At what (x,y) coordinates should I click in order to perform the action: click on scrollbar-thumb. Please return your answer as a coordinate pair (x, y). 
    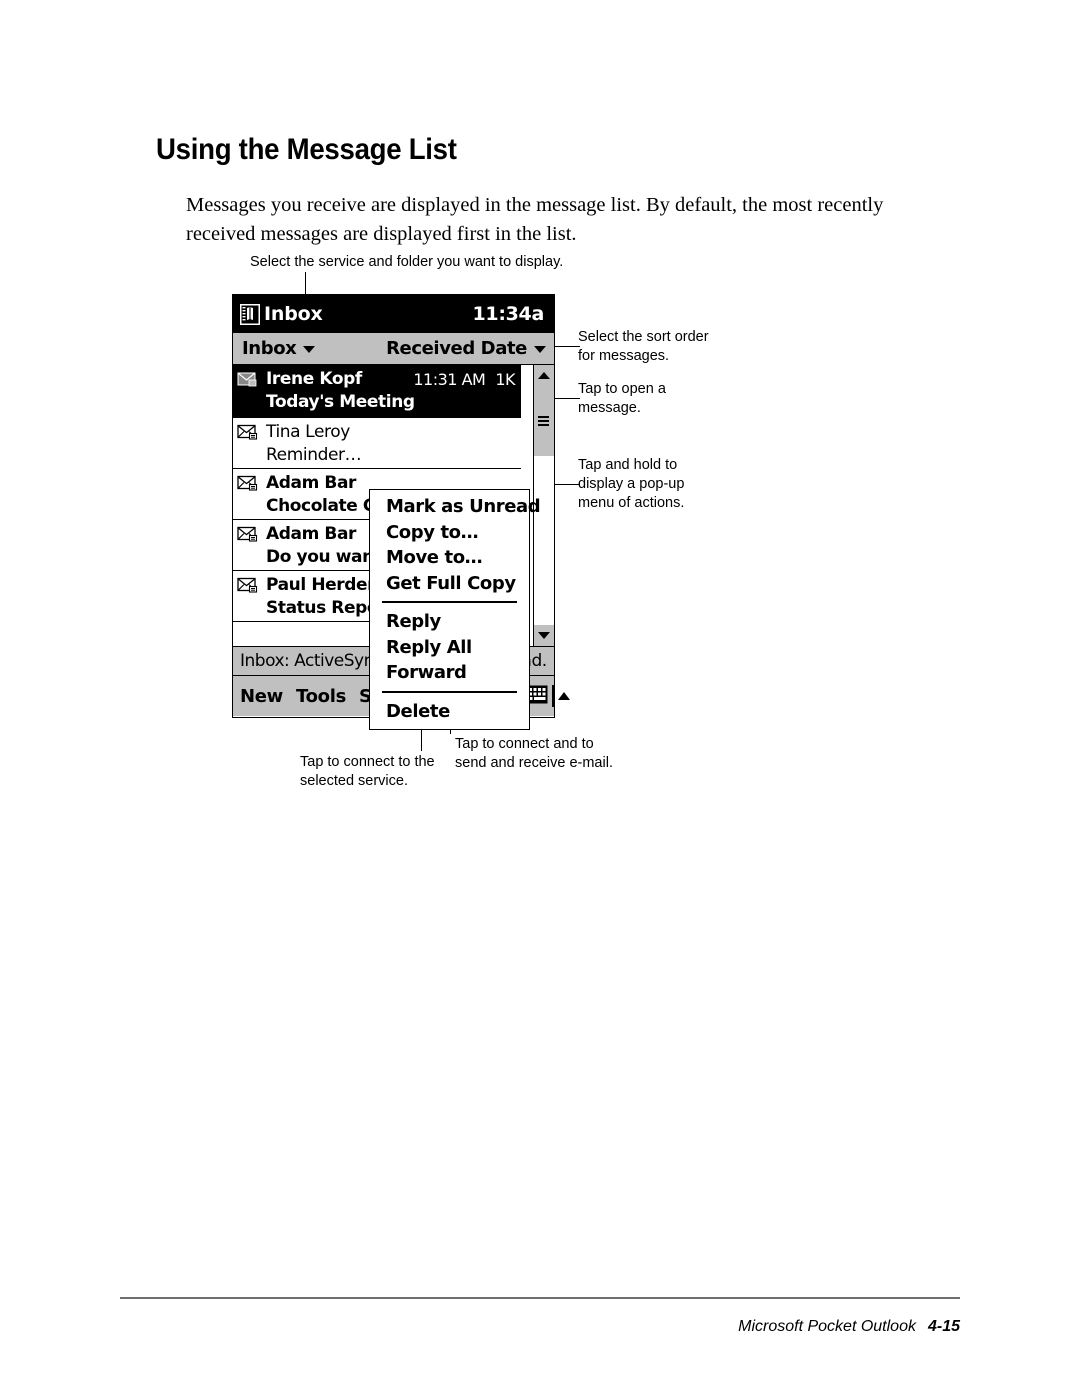
    Looking at the image, I should click on (544, 421).